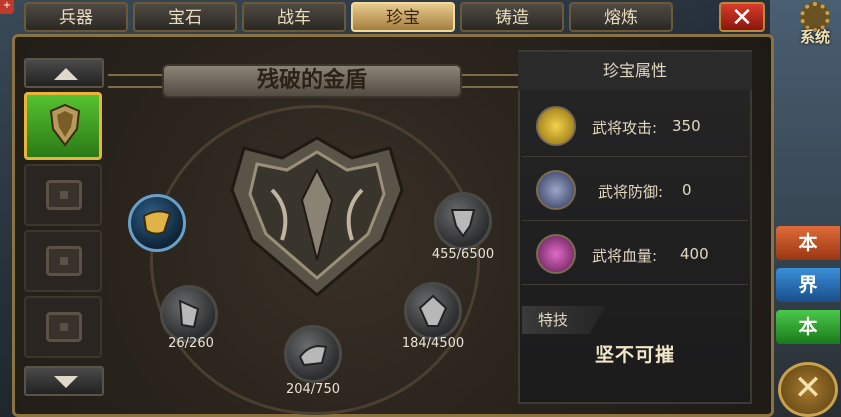 This screenshot has height=417, width=841. What do you see at coordinates (512, 17) in the screenshot?
I see `tab-forge: 铸造` at bounding box center [512, 17].